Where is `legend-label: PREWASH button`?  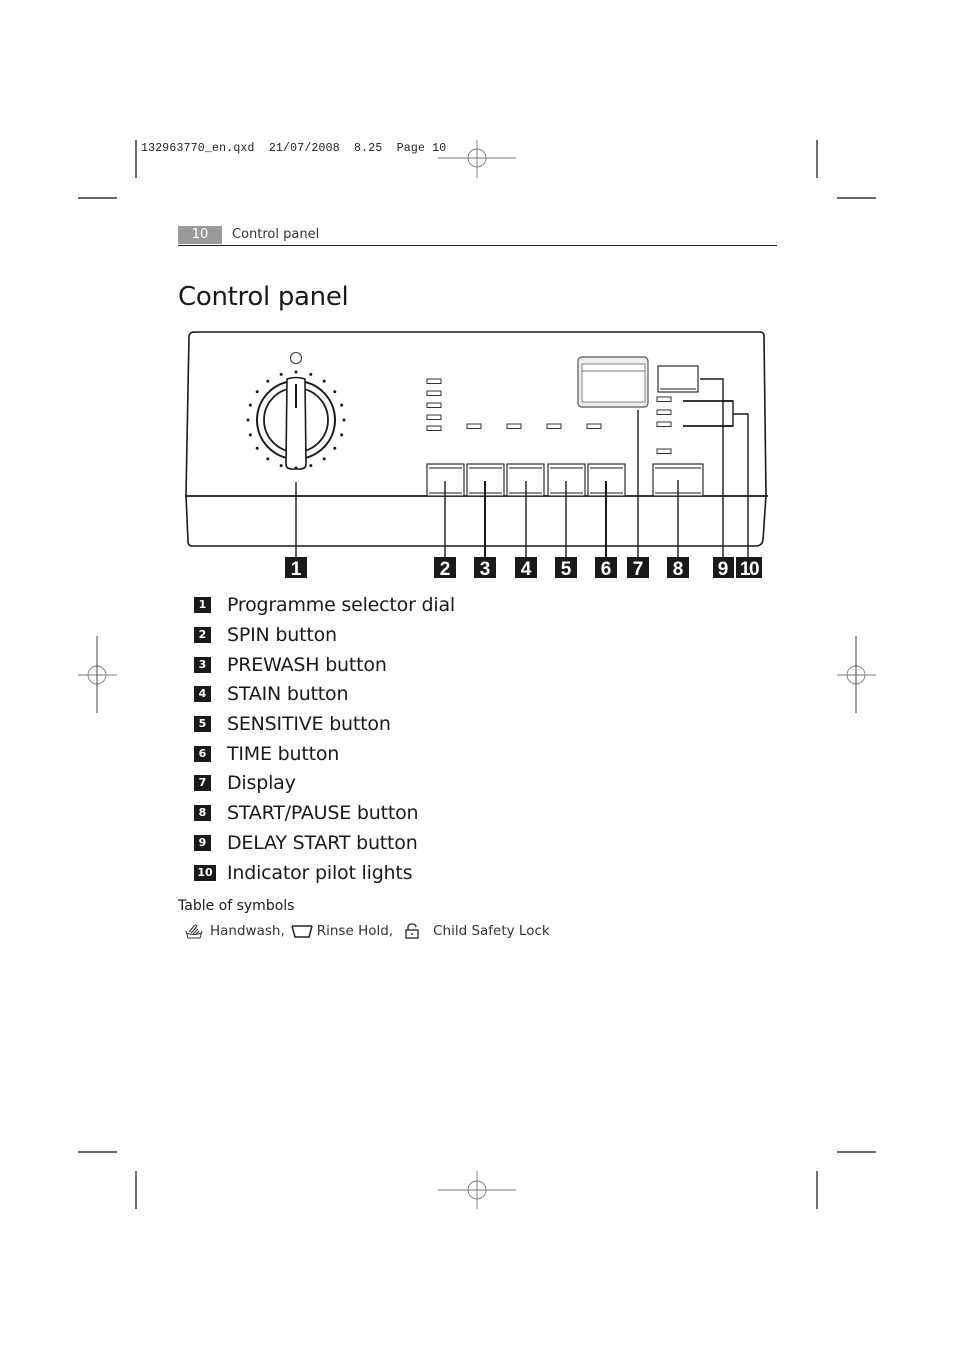
legend-label: PREWASH button is located at coordinates (307, 665).